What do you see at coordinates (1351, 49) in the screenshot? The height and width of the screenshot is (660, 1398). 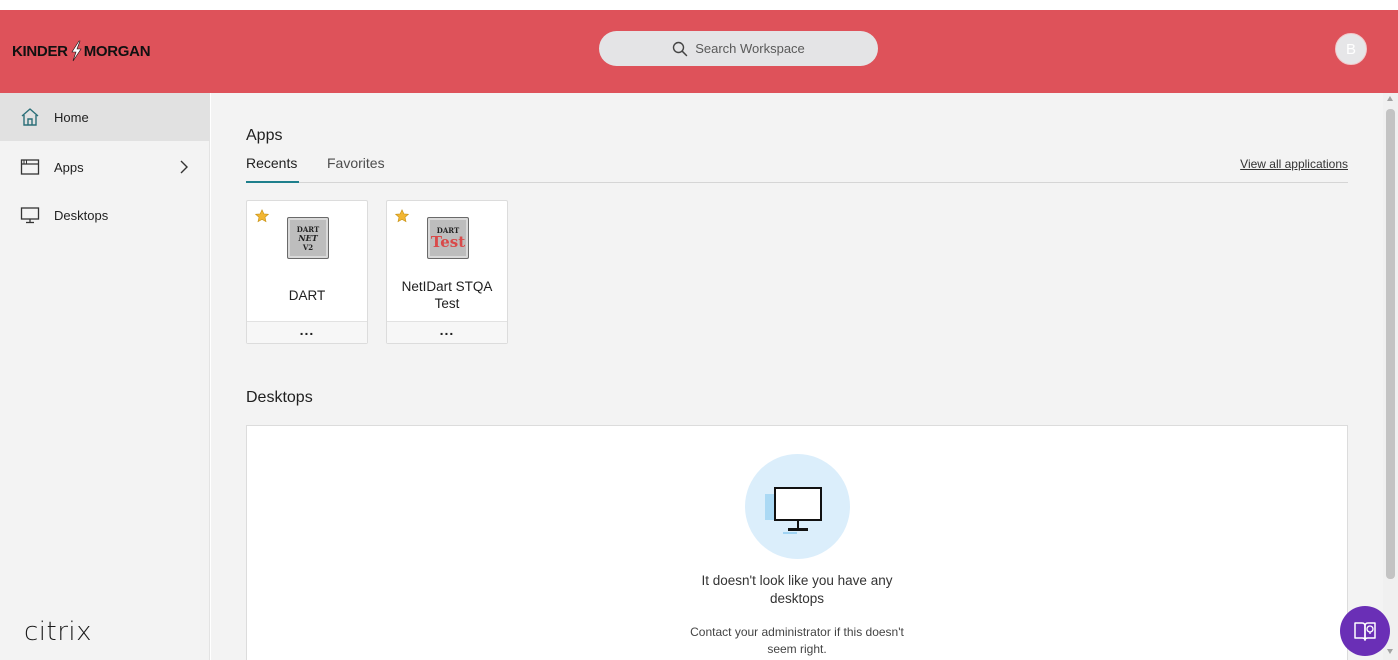 I see `user-avatar-button: B` at bounding box center [1351, 49].